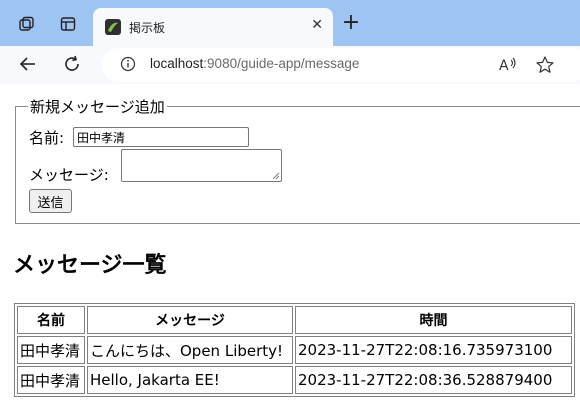 The width and height of the screenshot is (580, 400). I want to click on url-host: localhost, so click(177, 63).